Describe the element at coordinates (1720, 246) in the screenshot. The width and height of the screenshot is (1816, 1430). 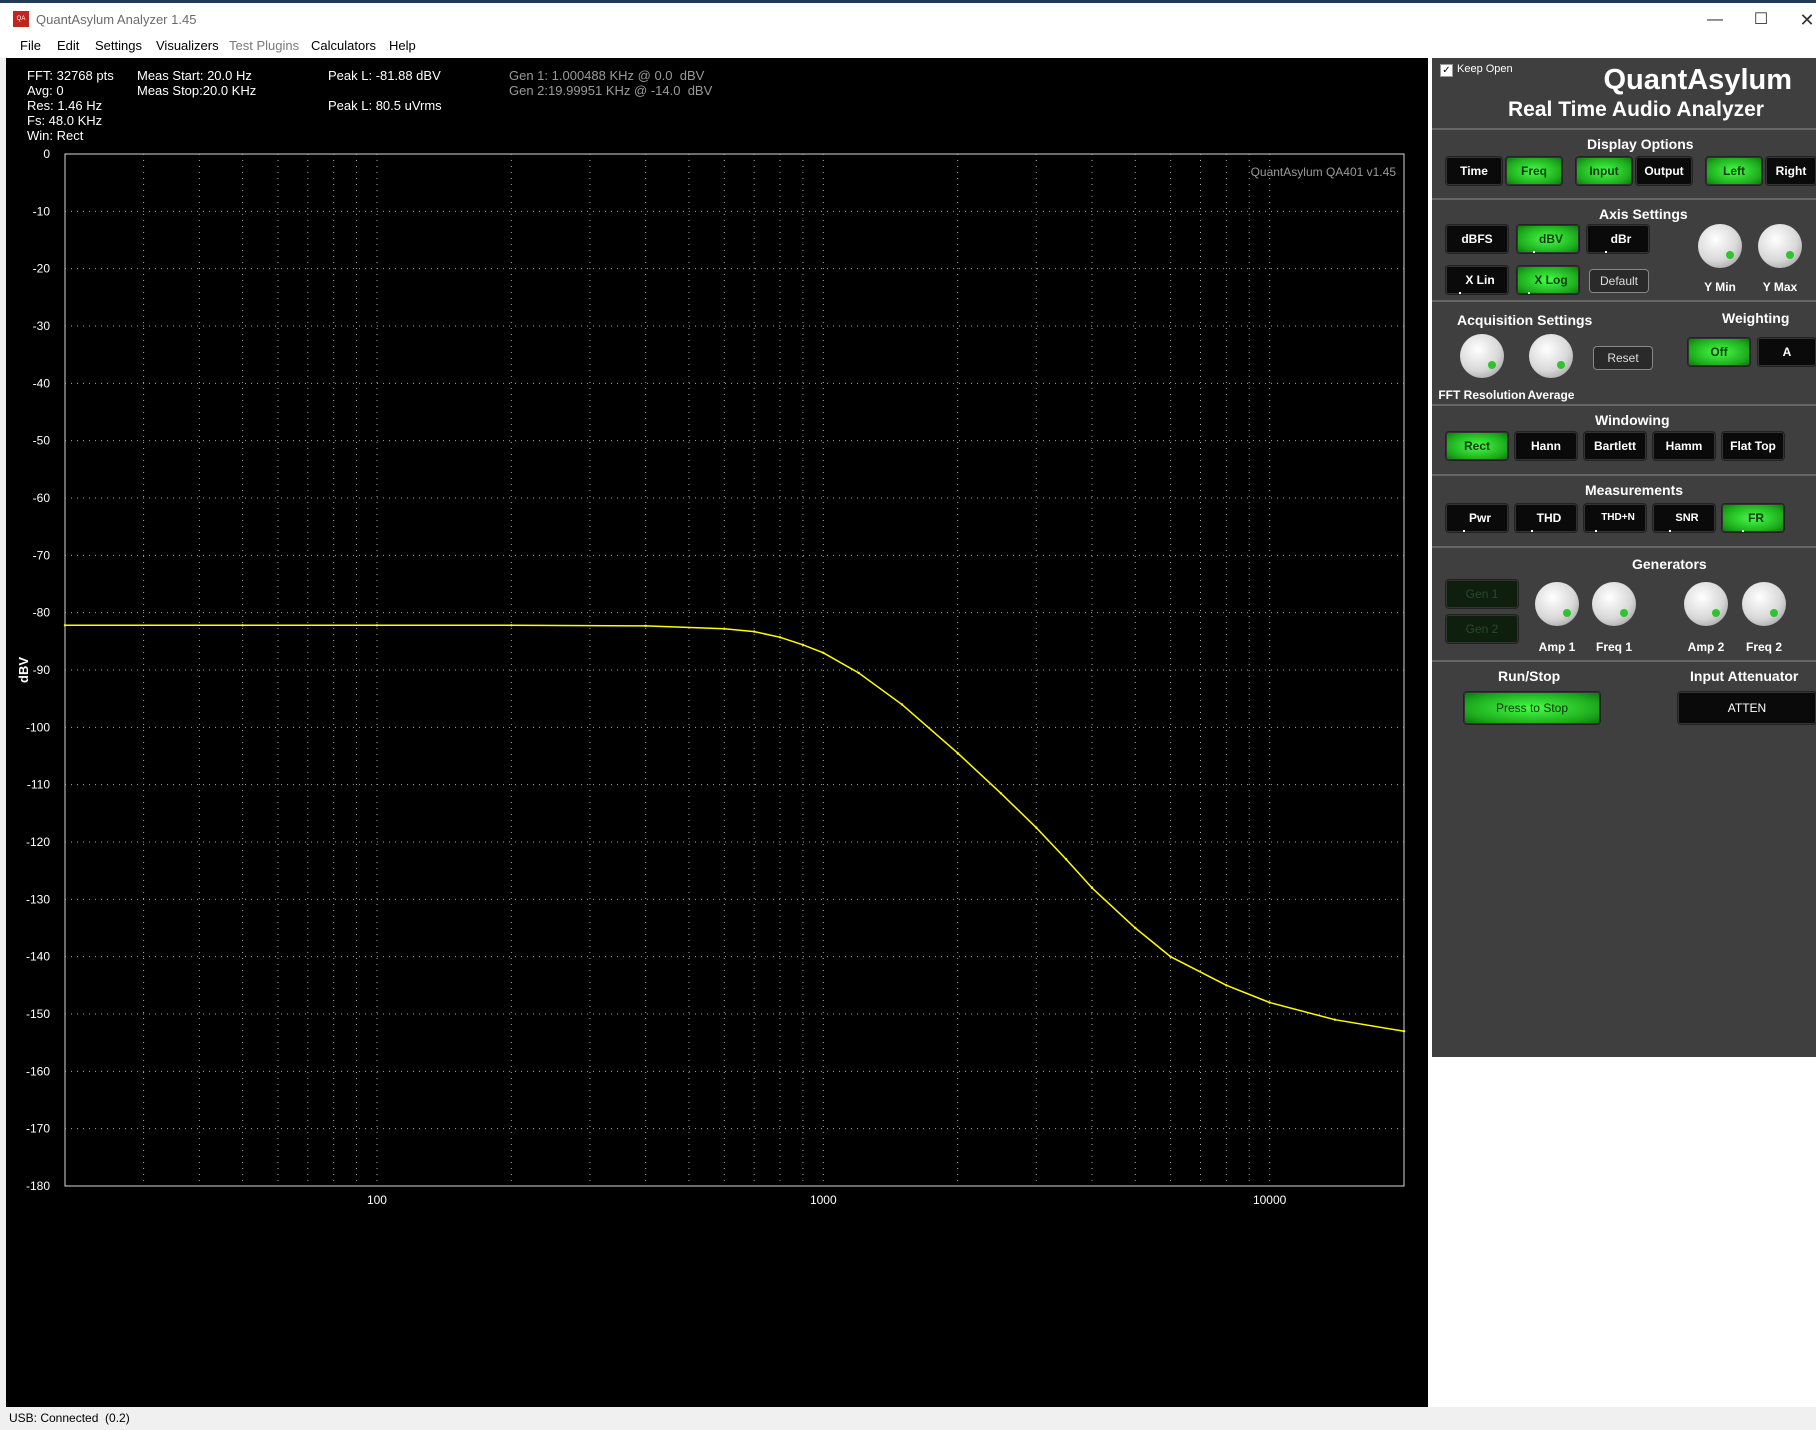
I see `y-min-knob` at that location.